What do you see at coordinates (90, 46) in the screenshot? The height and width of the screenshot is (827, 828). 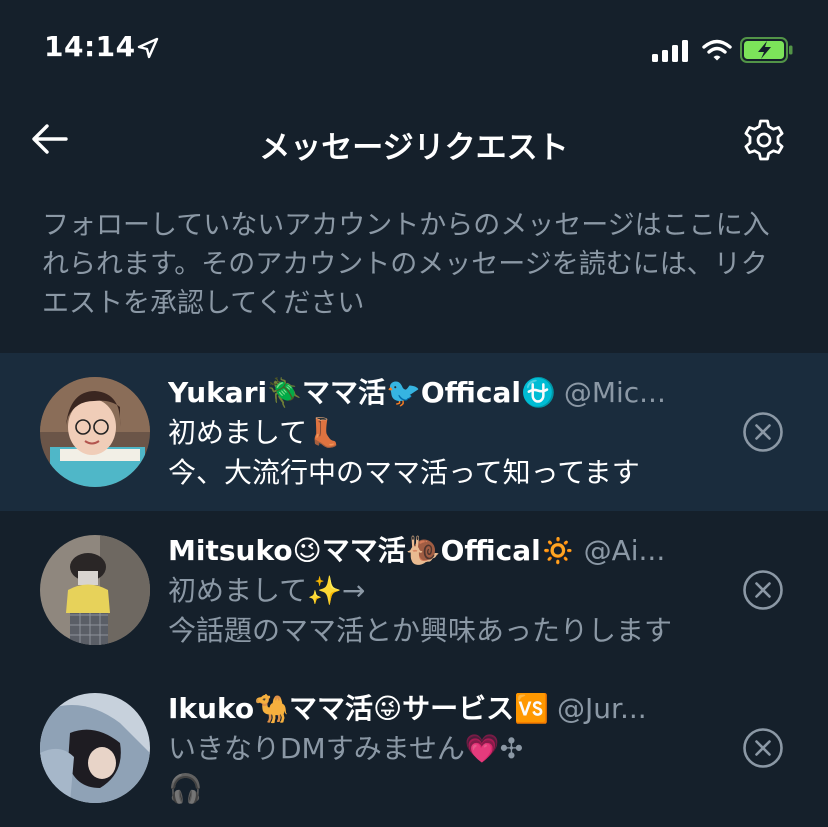 I see `status-time: 14:14` at bounding box center [90, 46].